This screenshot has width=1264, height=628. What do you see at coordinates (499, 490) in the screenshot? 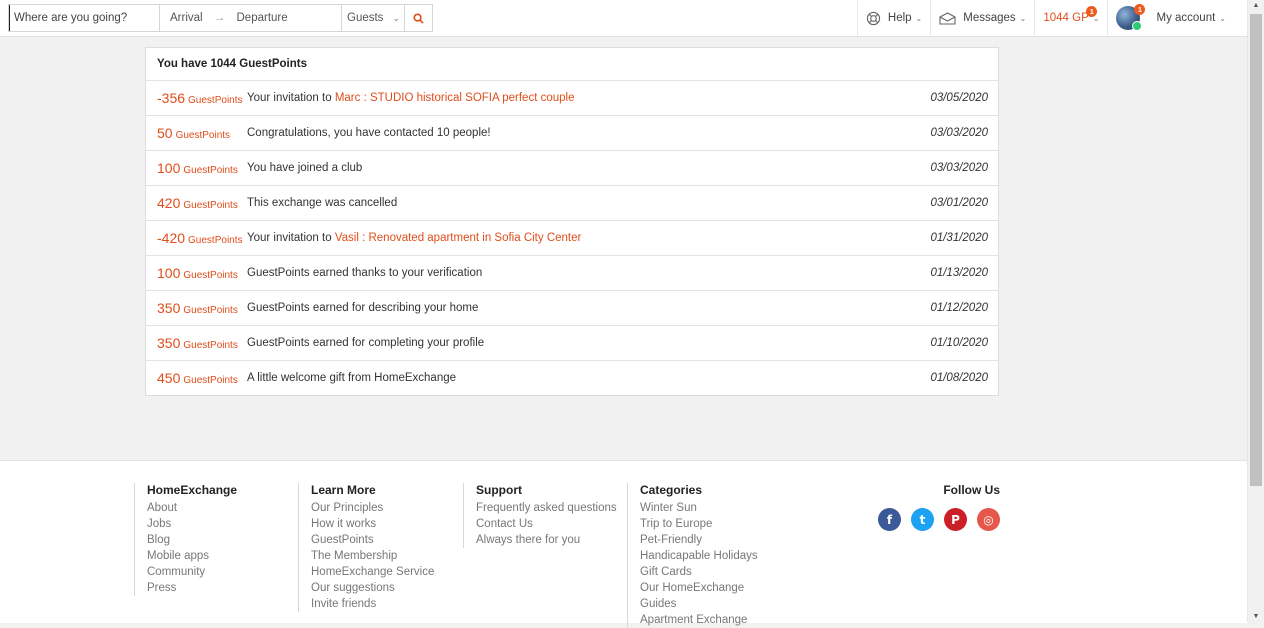
I see `footer-column-heading: Support` at bounding box center [499, 490].